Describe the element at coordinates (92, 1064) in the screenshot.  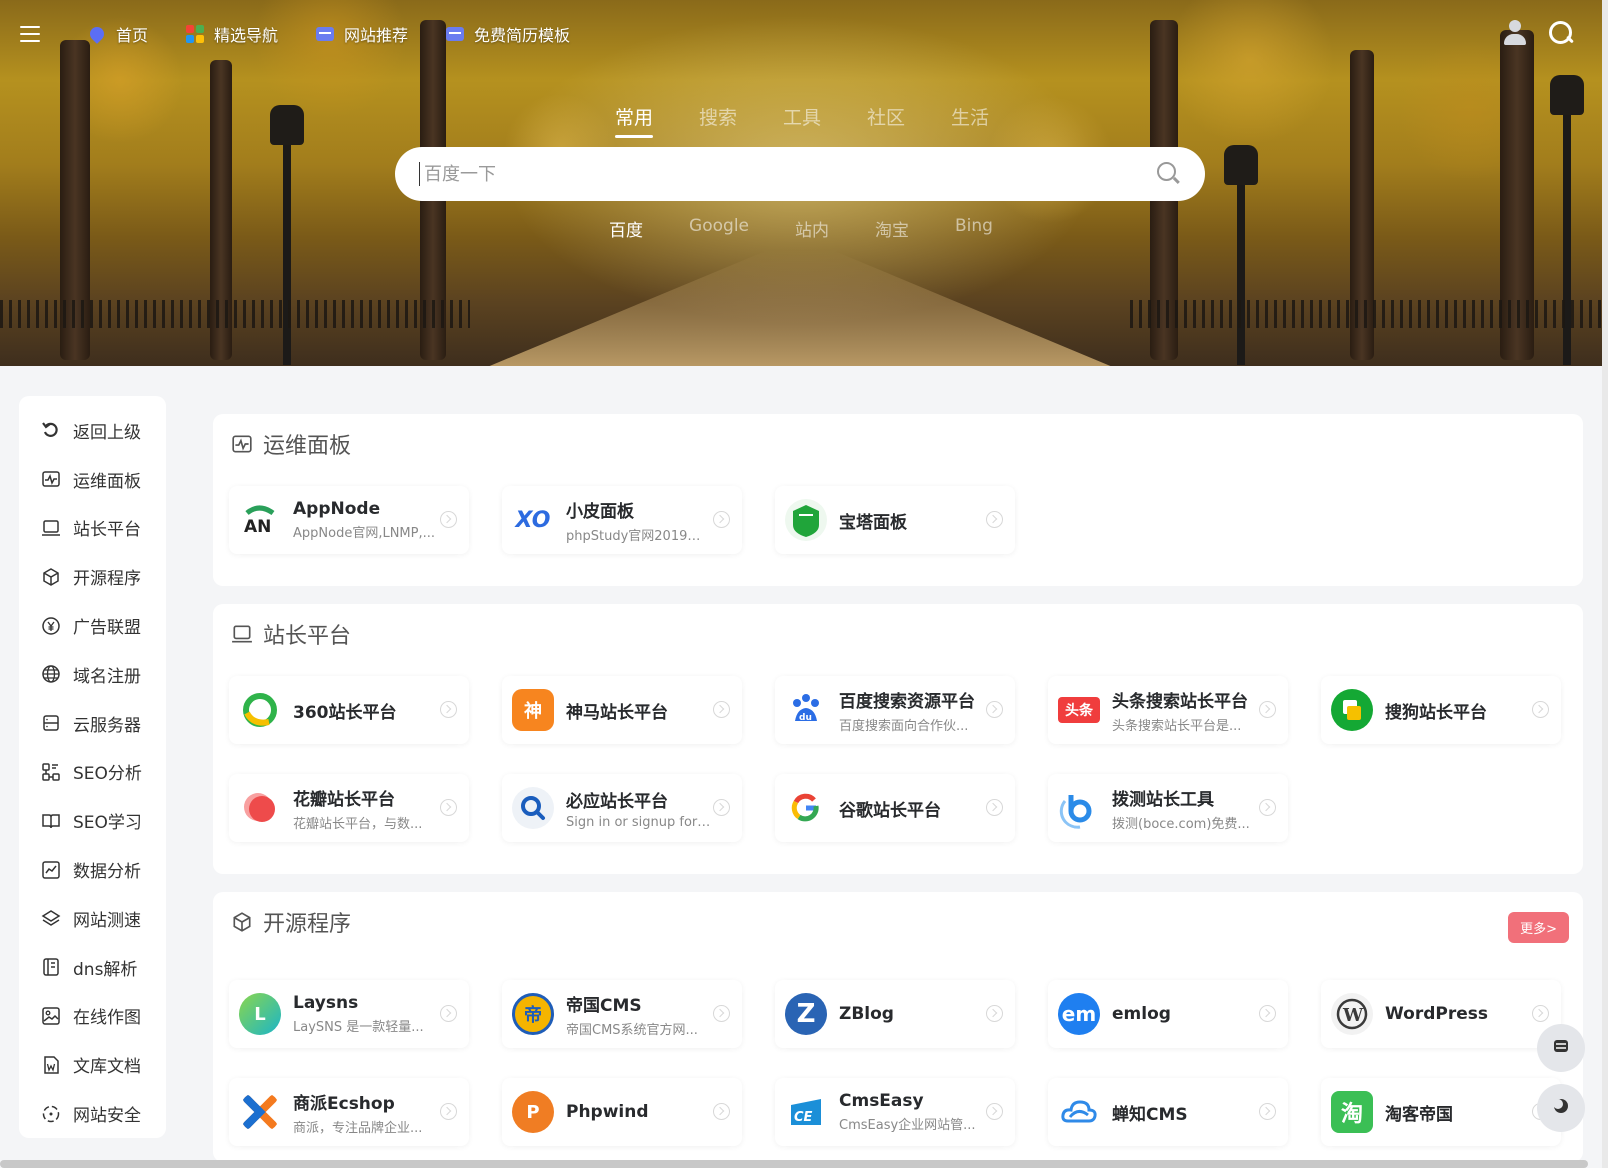
I see `sidebar-item-docs: 文库文档` at that location.